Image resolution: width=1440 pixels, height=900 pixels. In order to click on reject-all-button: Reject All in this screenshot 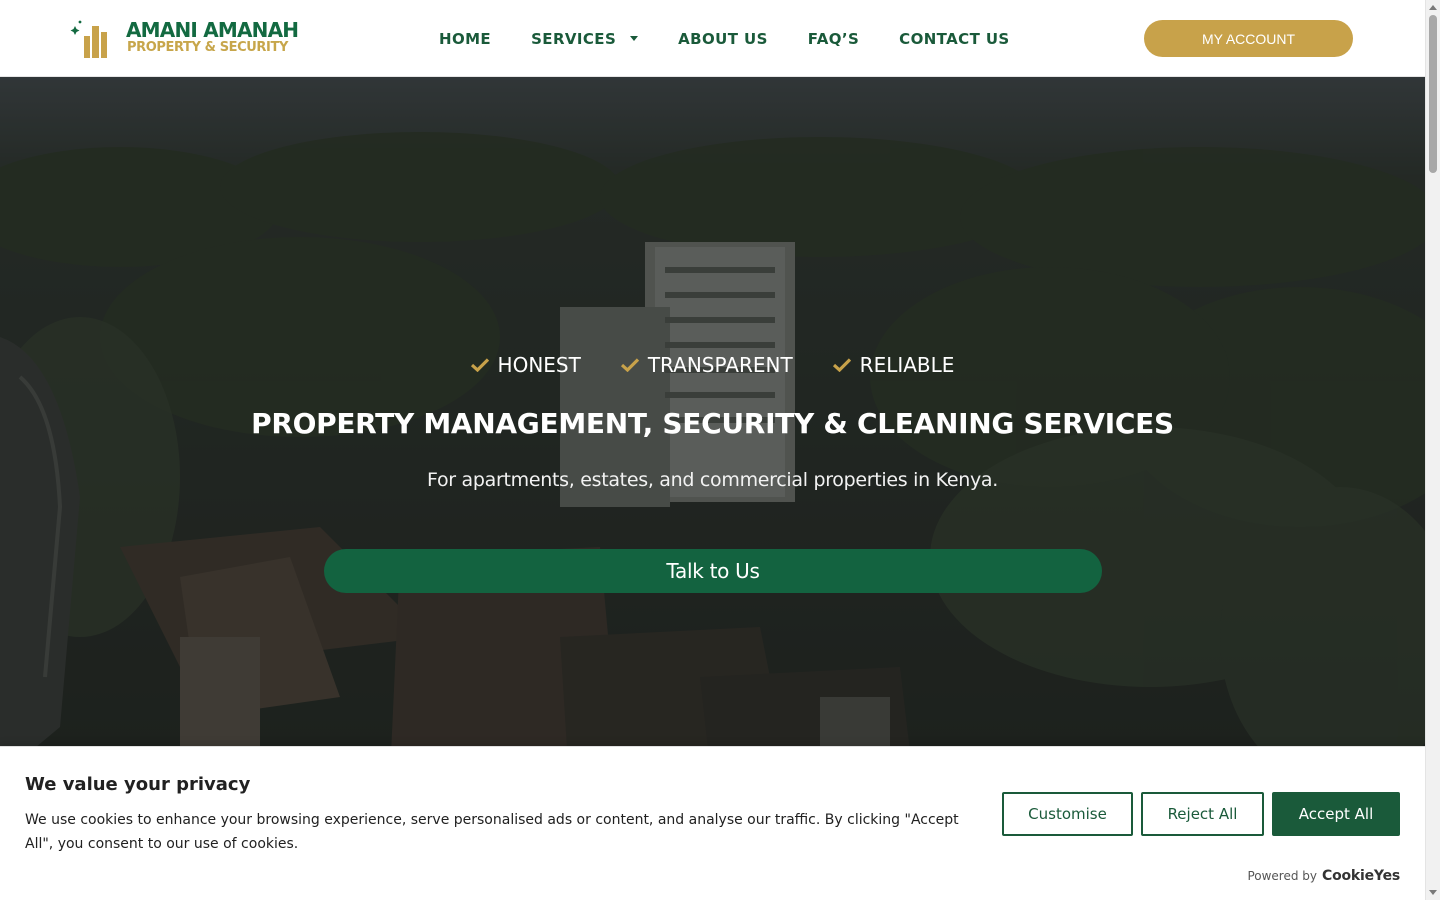, I will do `click(1202, 814)`.